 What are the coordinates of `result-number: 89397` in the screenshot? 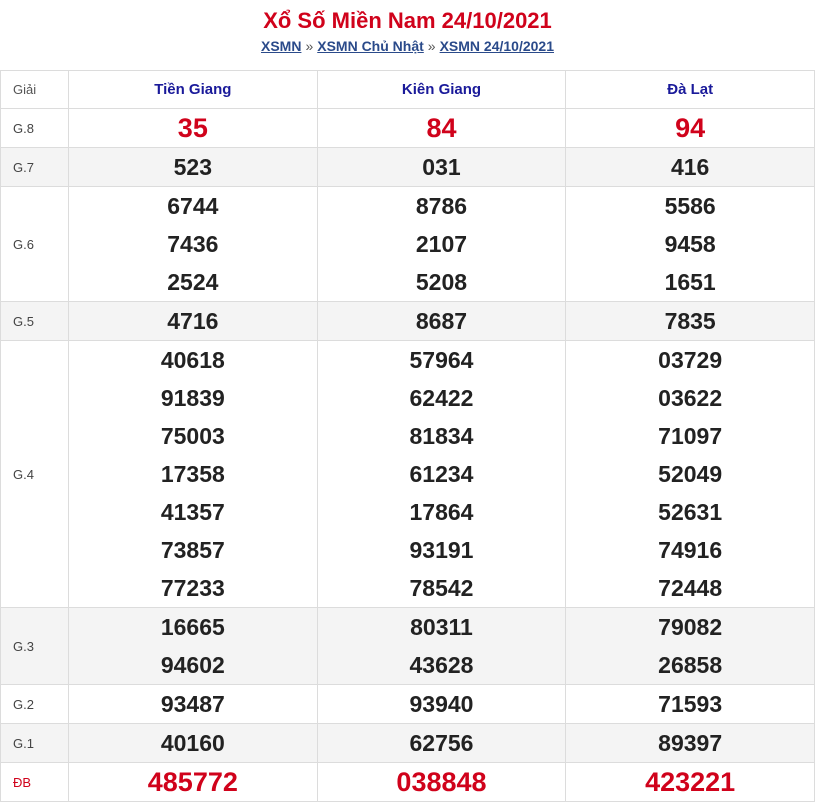 It's located at (690, 743).